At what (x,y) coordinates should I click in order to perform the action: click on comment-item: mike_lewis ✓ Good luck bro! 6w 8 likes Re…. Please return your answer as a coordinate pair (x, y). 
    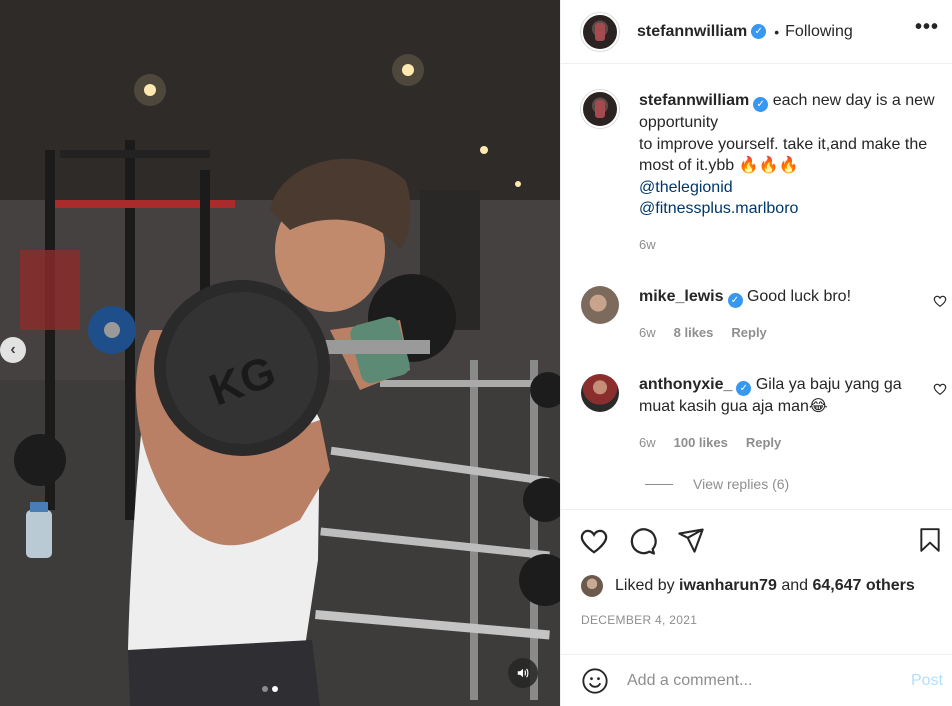
    Looking at the image, I should click on (766, 315).